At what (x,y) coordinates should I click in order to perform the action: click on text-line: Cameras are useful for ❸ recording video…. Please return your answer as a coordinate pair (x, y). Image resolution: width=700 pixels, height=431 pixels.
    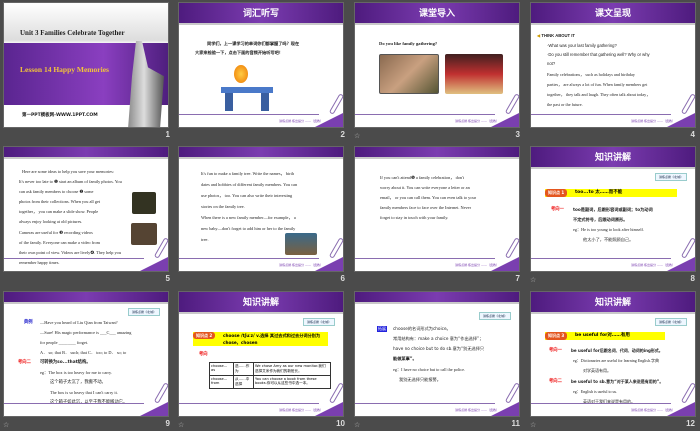
    Looking at the image, I should click on (56, 232).